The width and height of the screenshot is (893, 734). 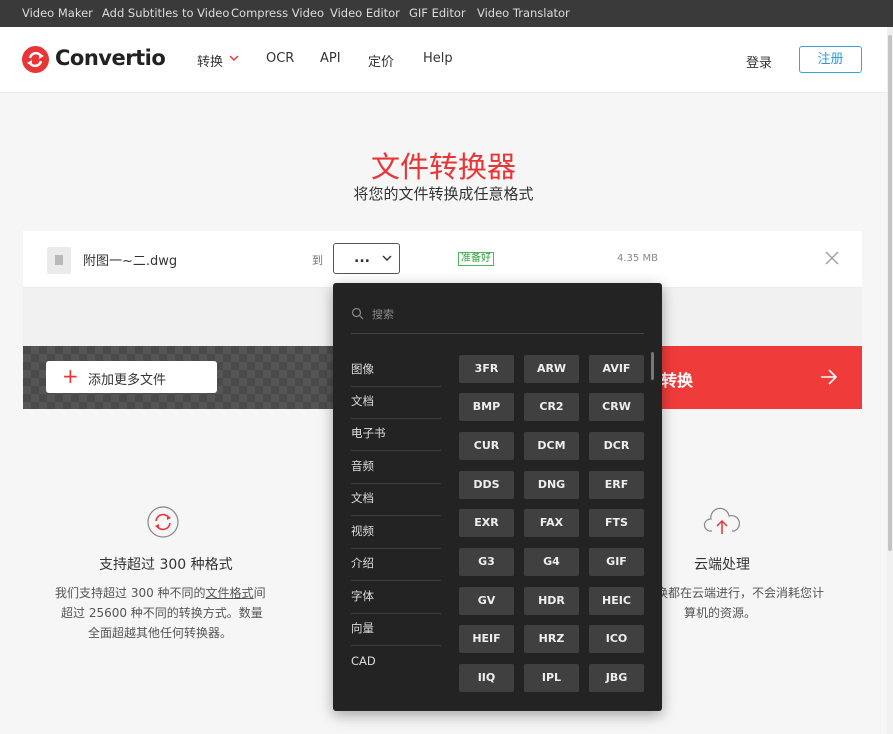 I want to click on category-ebook: 电子书, so click(x=396, y=435).